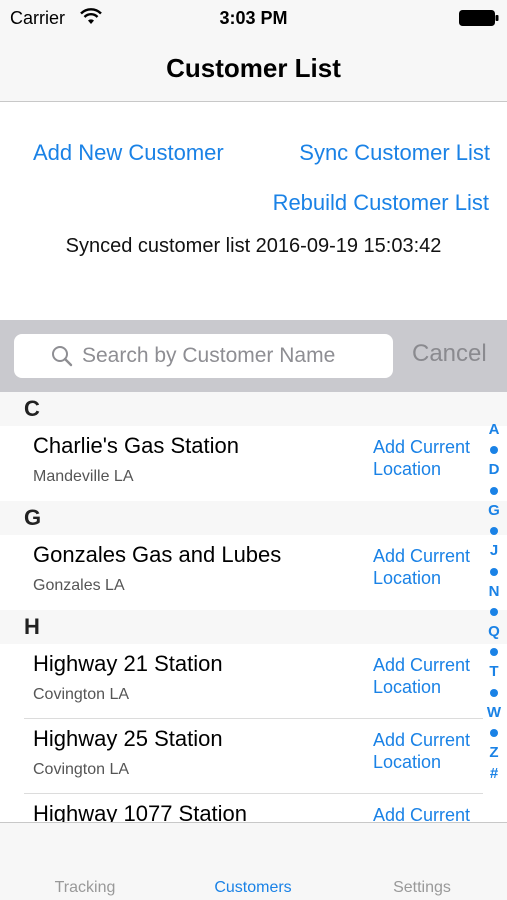  Describe the element at coordinates (494, 713) in the screenshot. I see `index-letter: W` at that location.